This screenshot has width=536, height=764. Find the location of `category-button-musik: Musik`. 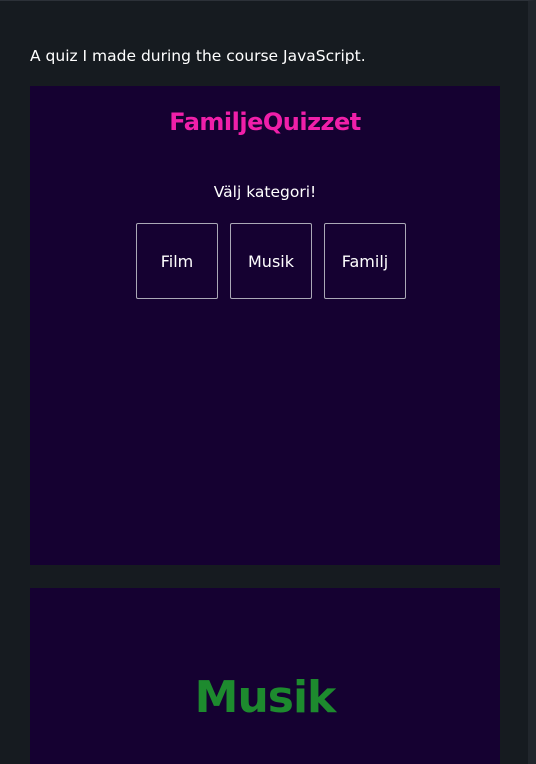

category-button-musik: Musik is located at coordinates (271, 261).